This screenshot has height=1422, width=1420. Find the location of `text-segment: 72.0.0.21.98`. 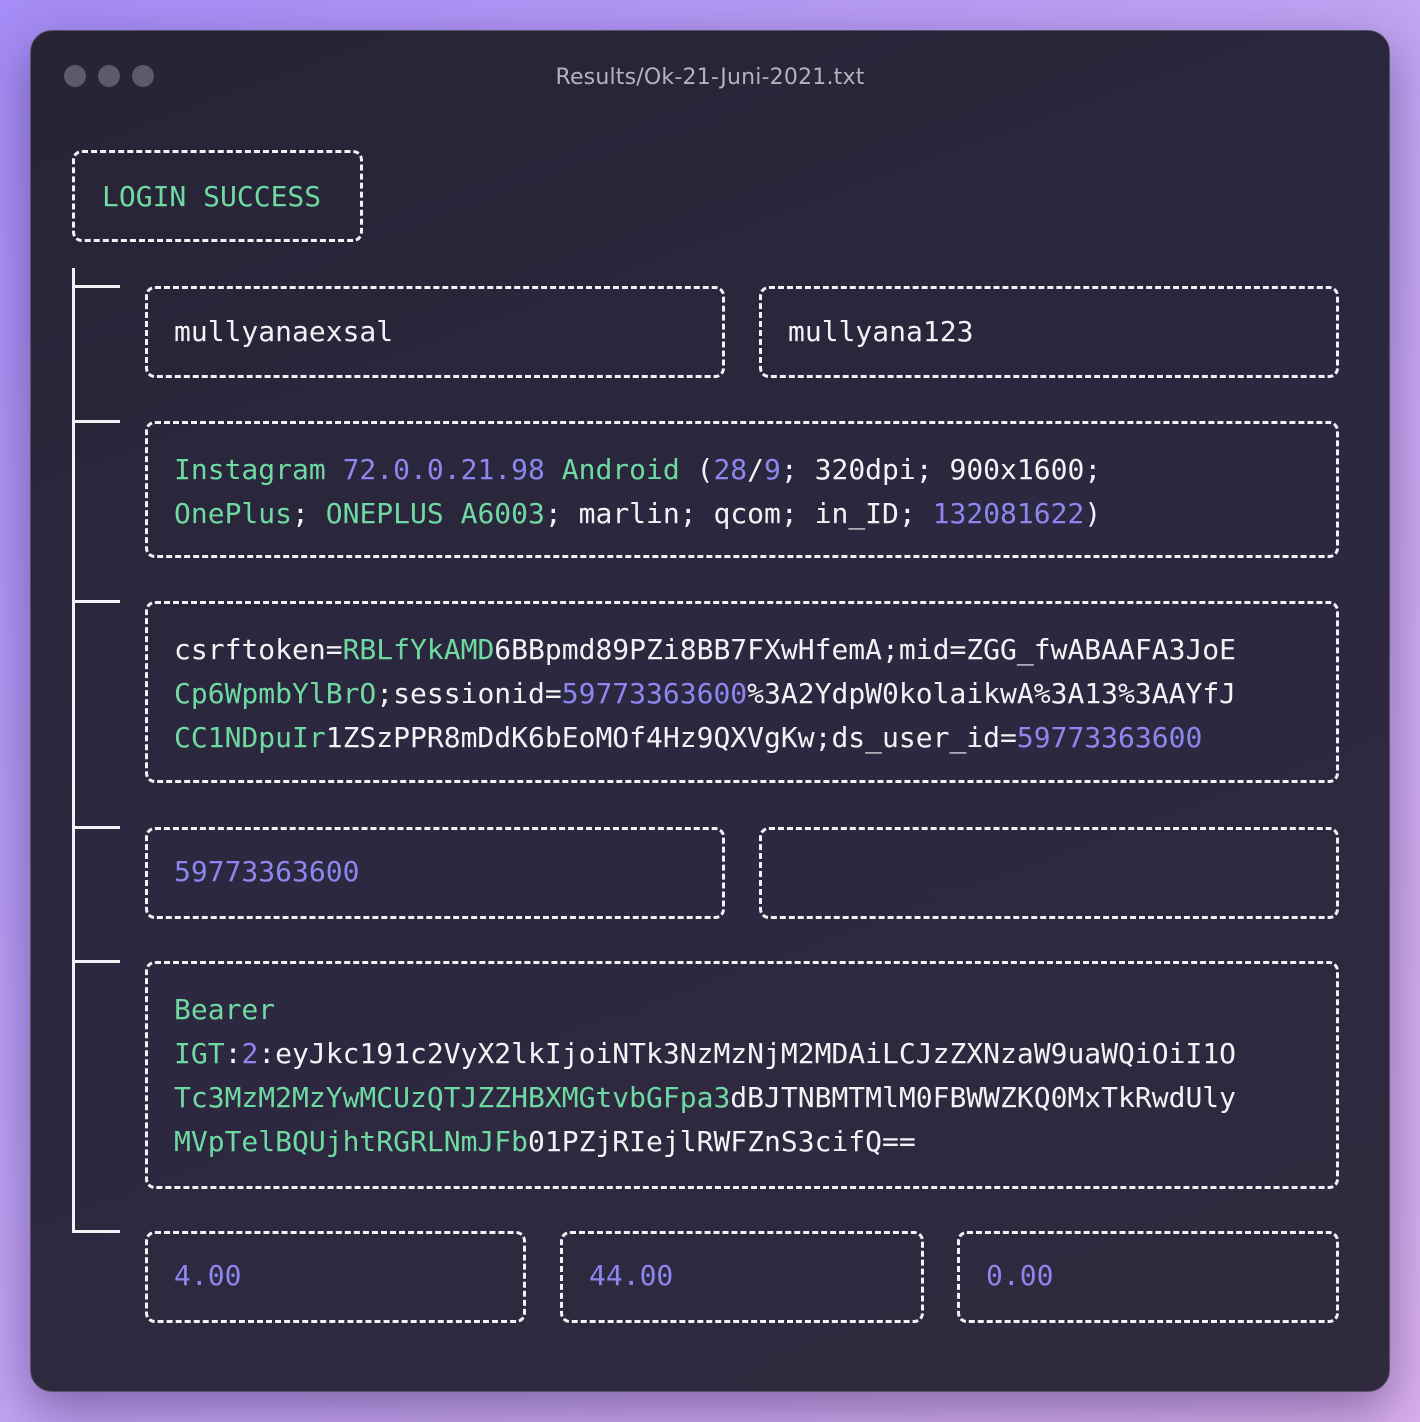

text-segment: 72.0.0.21.98 is located at coordinates (452, 469).